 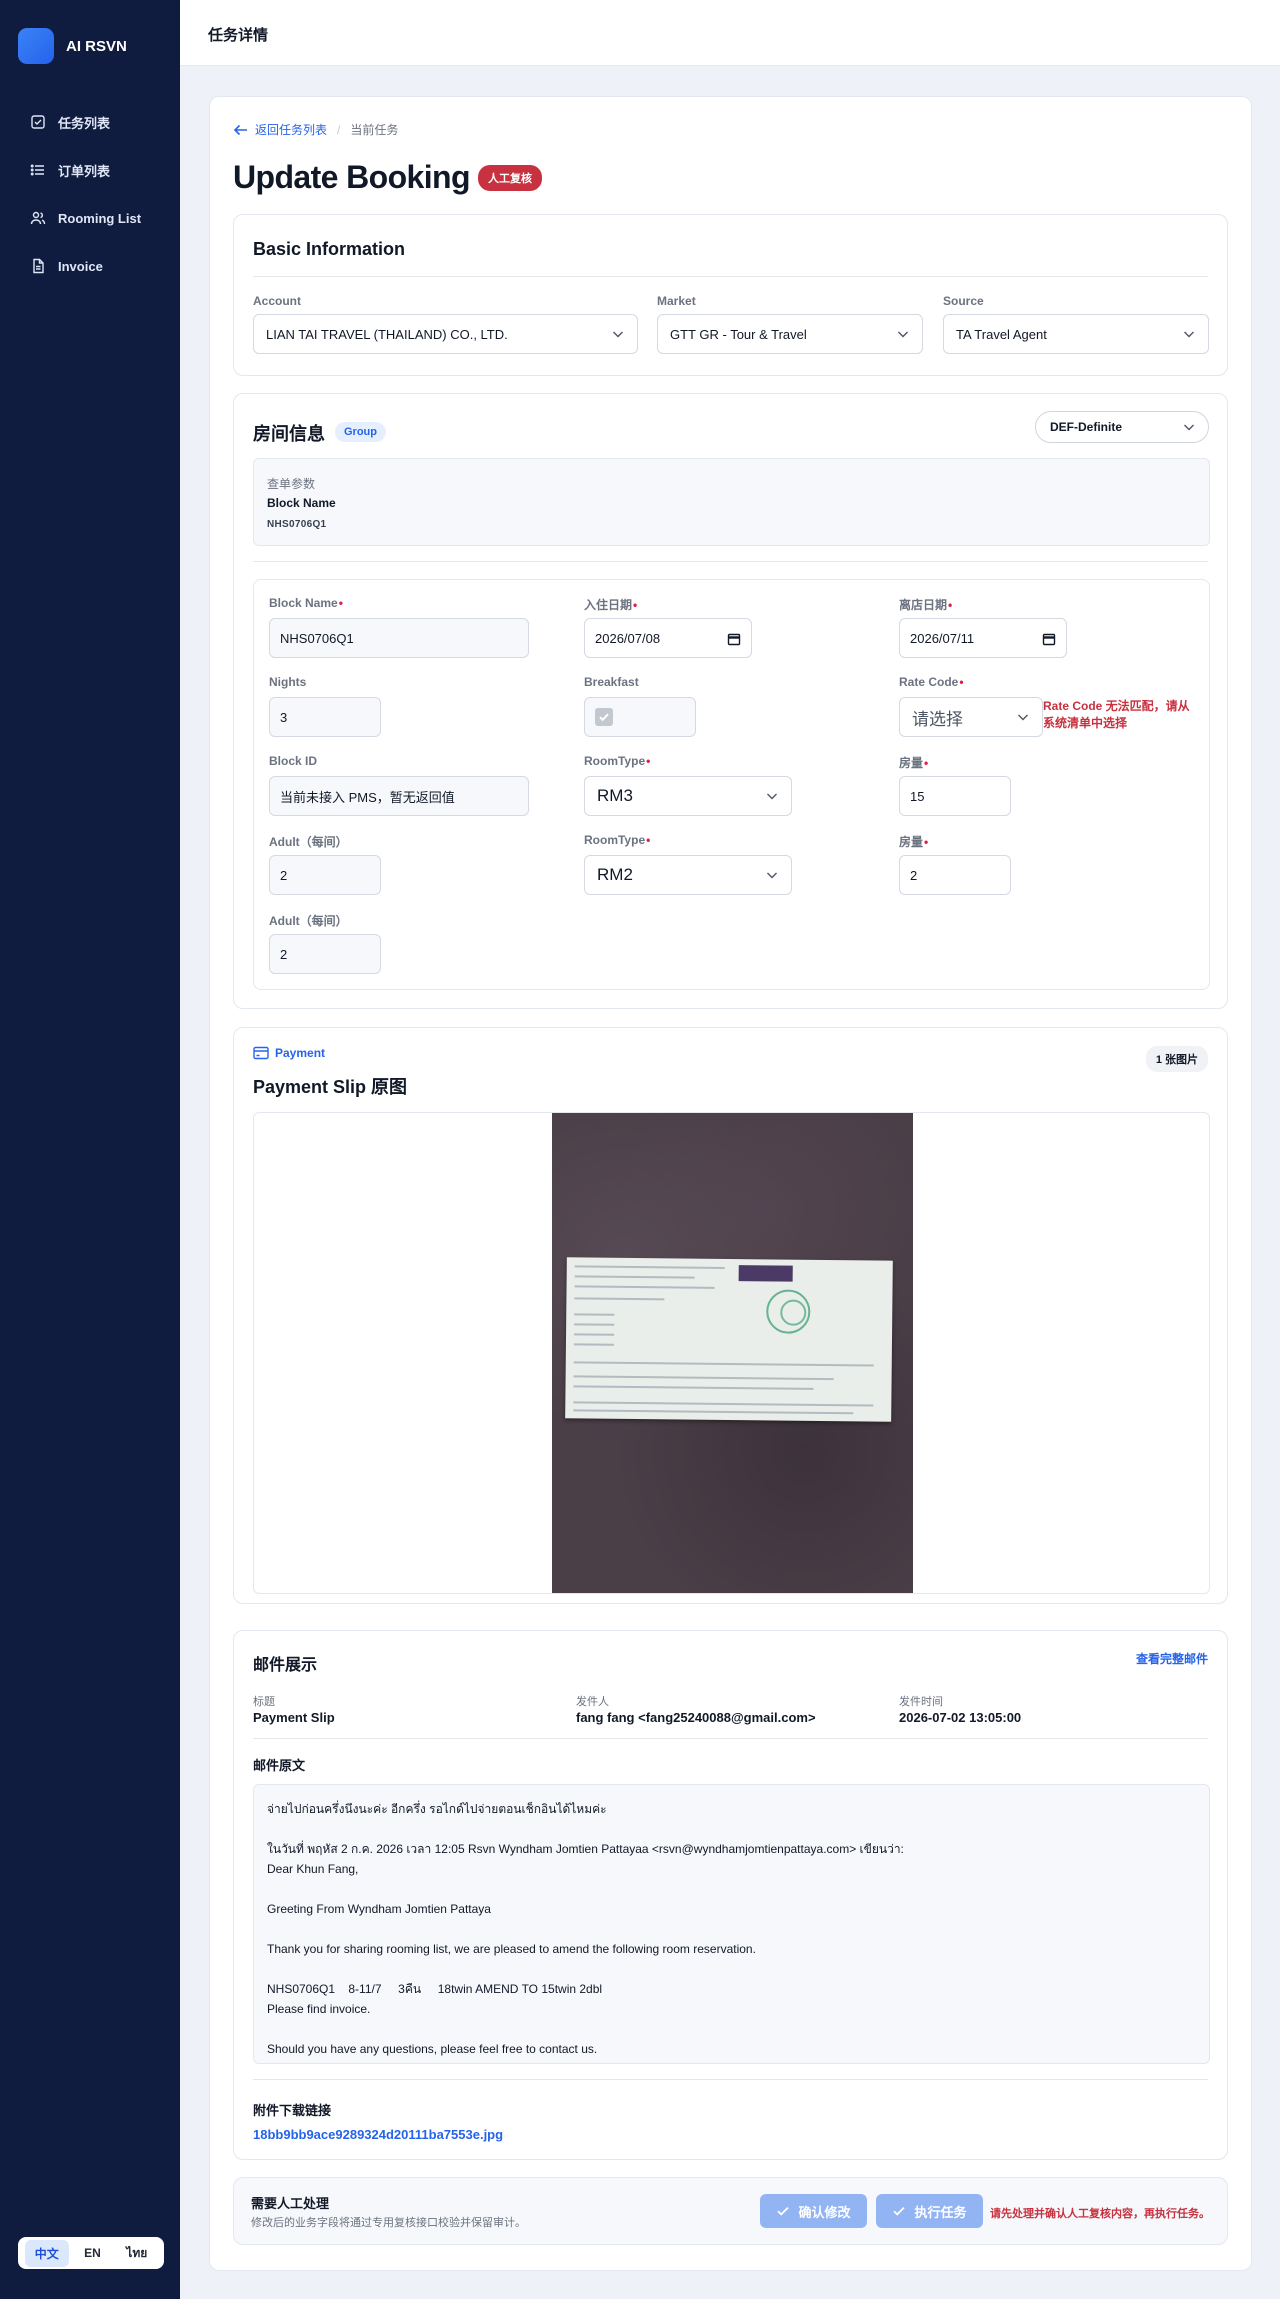 I want to click on lang-en: EN, so click(x=92, y=2253).